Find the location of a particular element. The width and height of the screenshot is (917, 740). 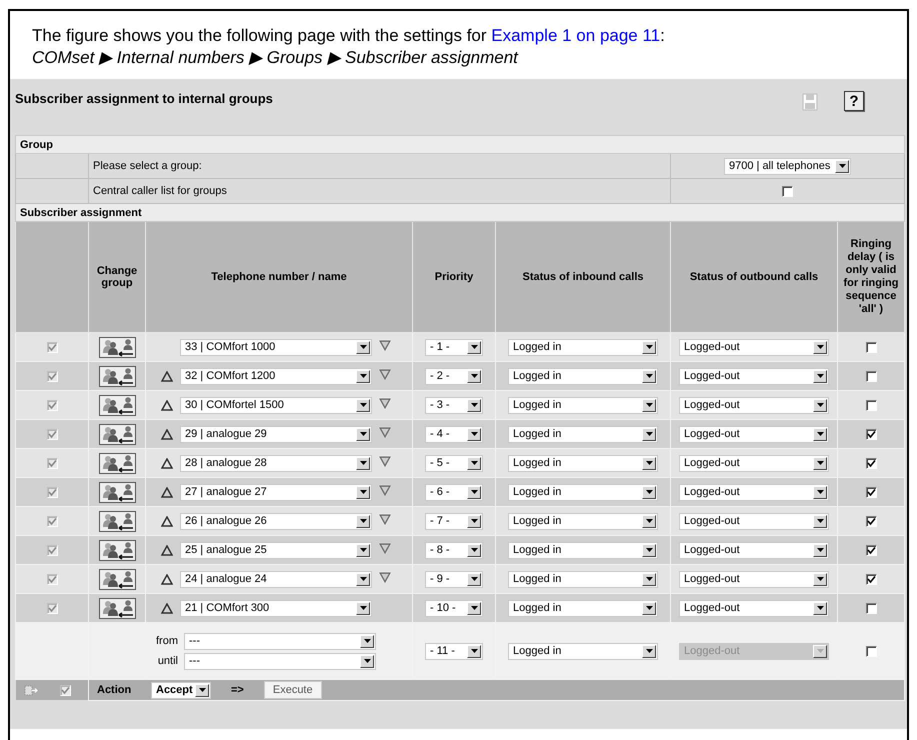

dropdown: - 2 - is located at coordinates (454, 376).